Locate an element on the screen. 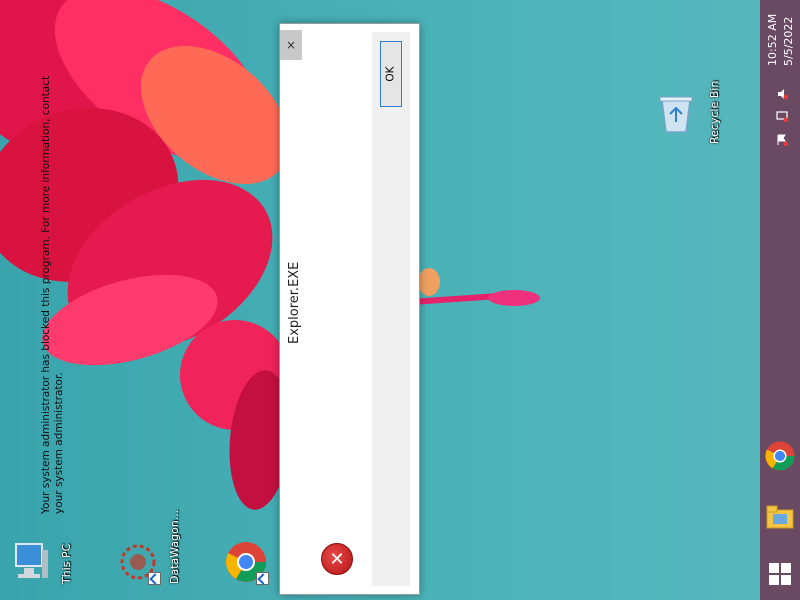 This screenshot has height=600, width=800. close-icon: × is located at coordinates (291, 45).